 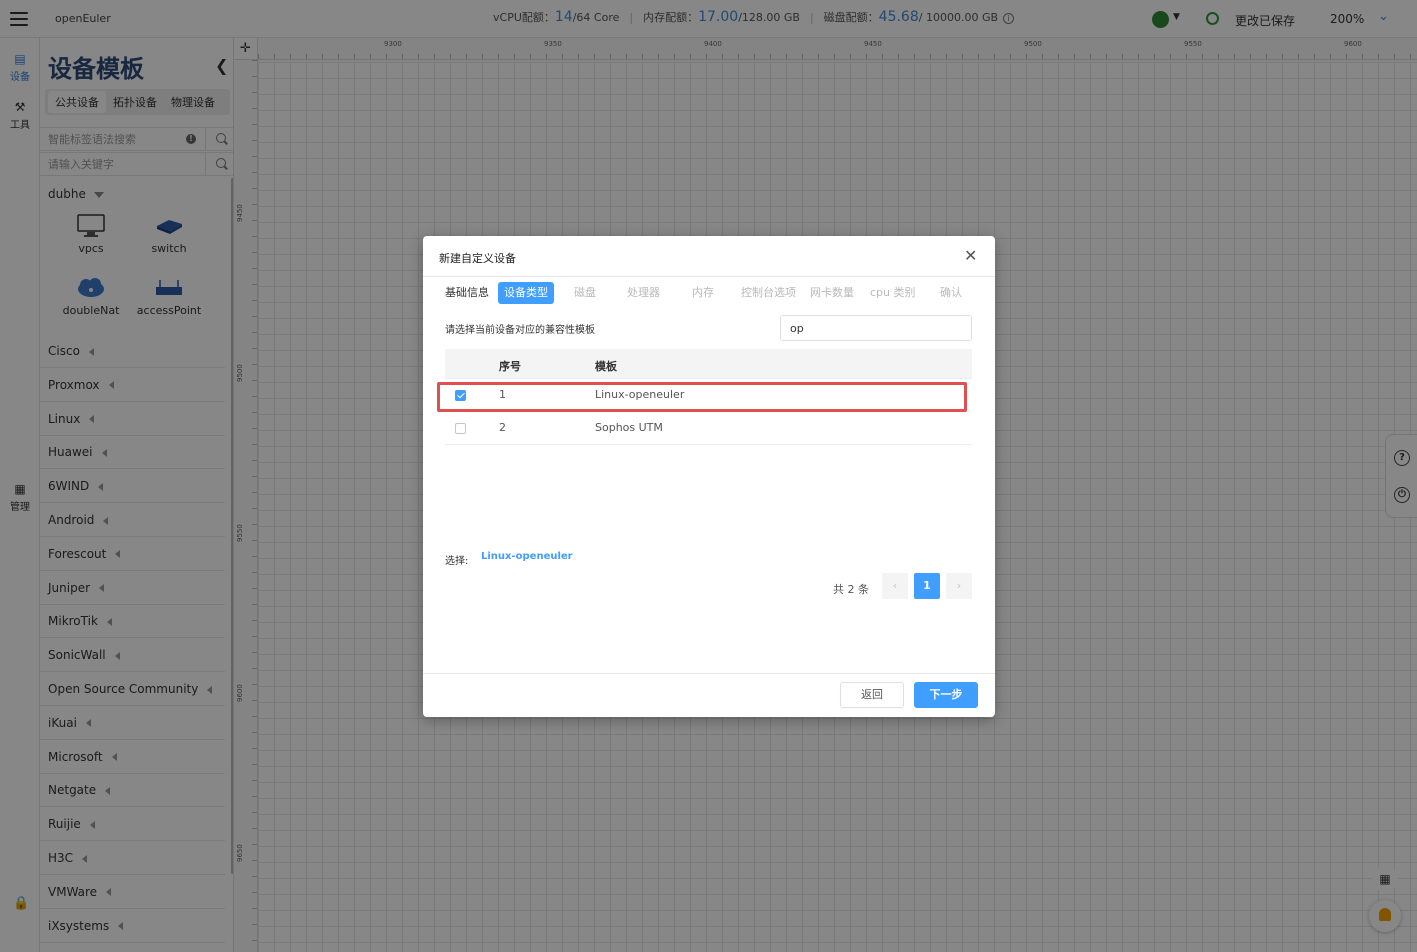 I want to click on selected-label: 选择:, so click(x=457, y=561).